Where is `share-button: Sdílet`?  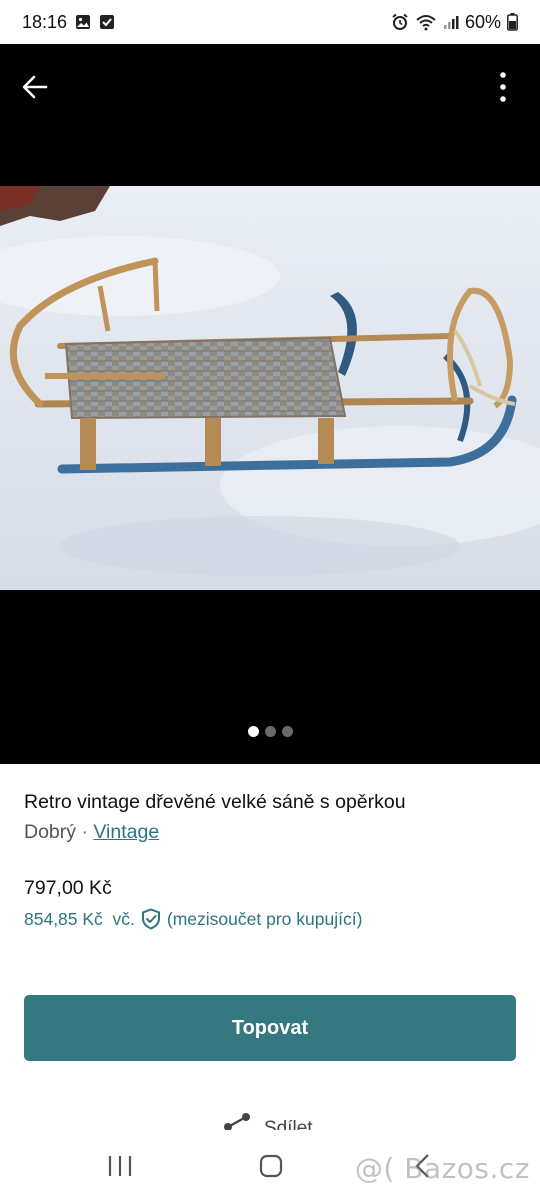 share-button: Sdílet is located at coordinates (267, 1121).